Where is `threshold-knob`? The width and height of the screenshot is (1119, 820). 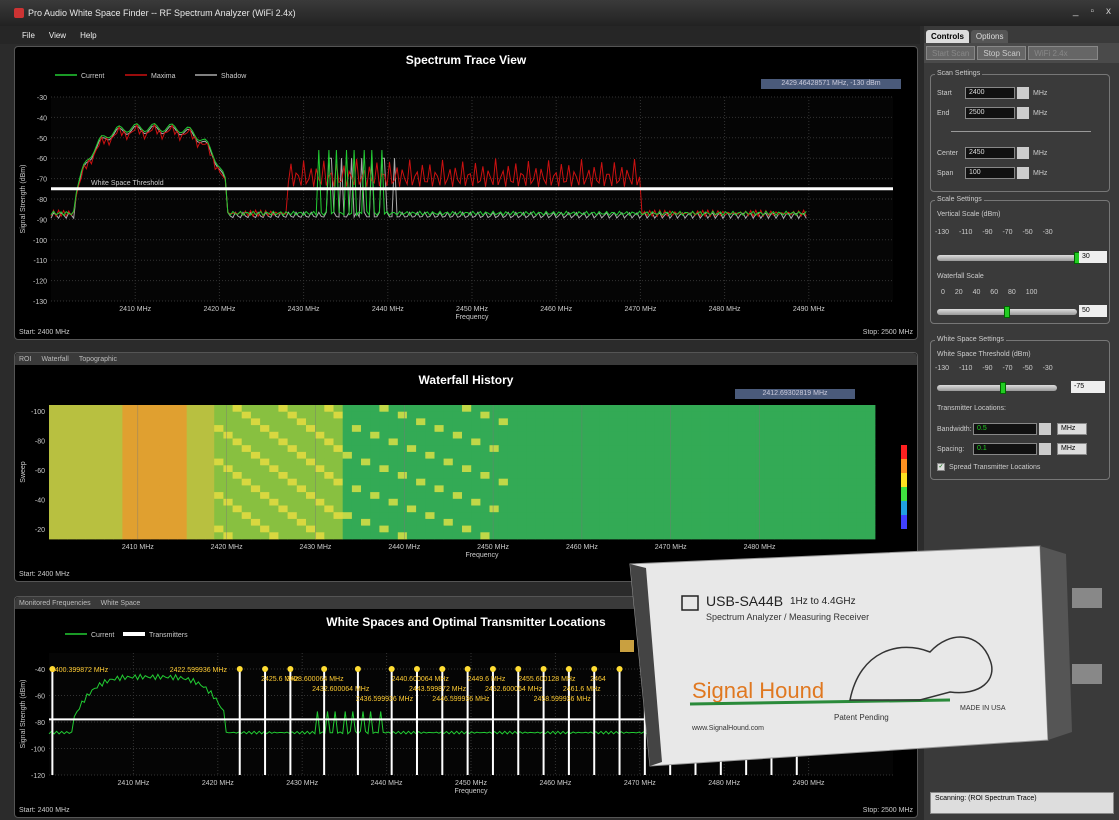
threshold-knob is located at coordinates (1003, 388).